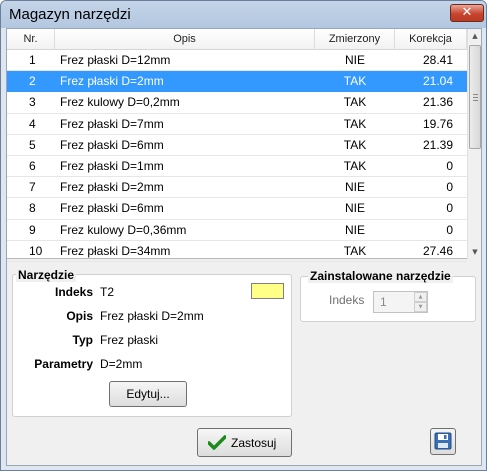  I want to click on table-header: Nr. Opis Zmierzony Korekcja, so click(237, 39).